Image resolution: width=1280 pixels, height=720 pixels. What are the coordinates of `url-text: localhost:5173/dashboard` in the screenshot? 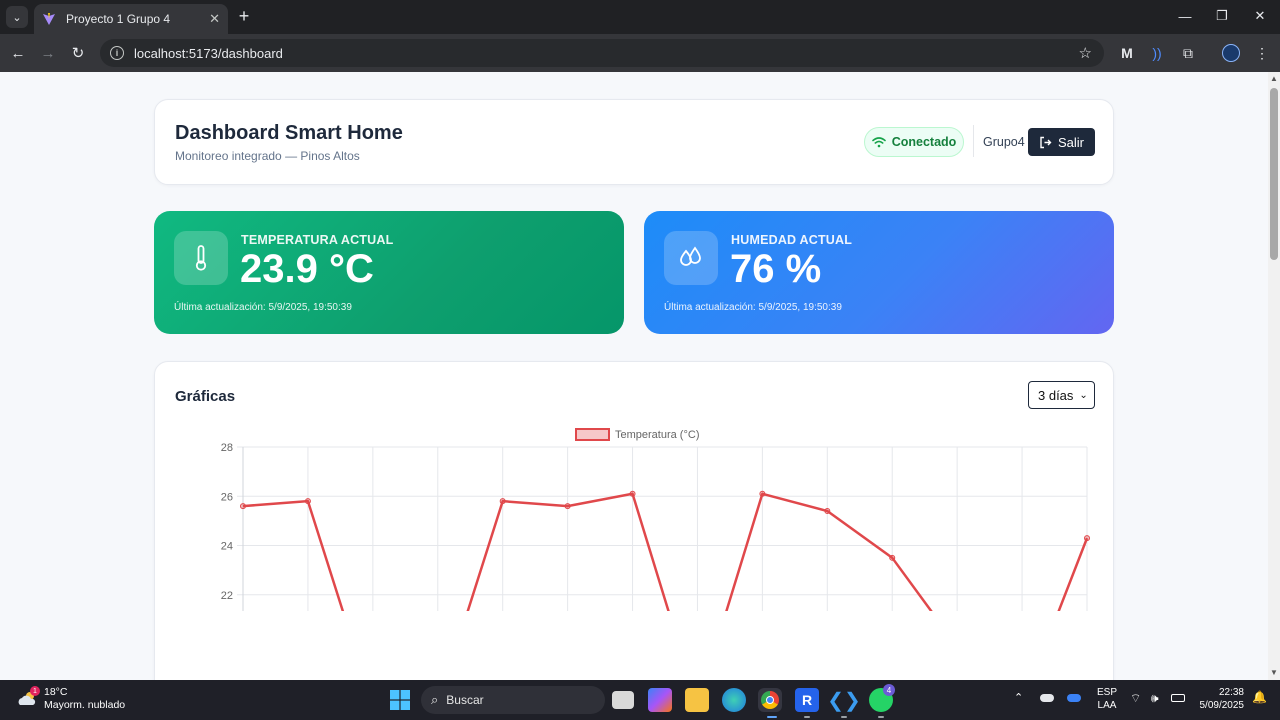 It's located at (208, 53).